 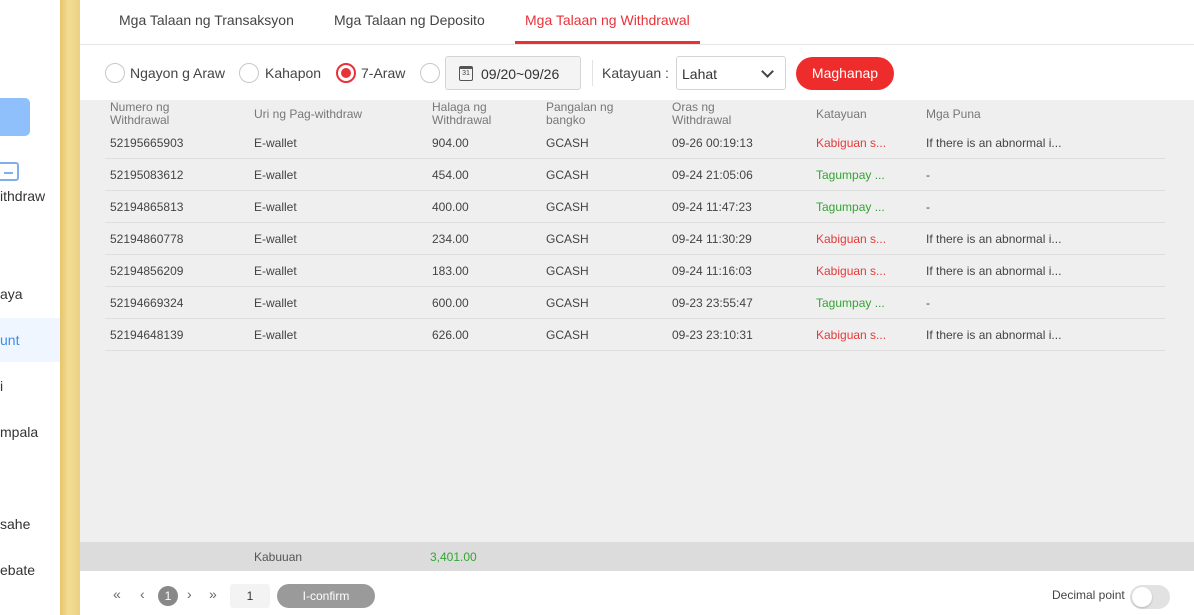 I want to click on sidebar-item-aya: aya, so click(x=11, y=294).